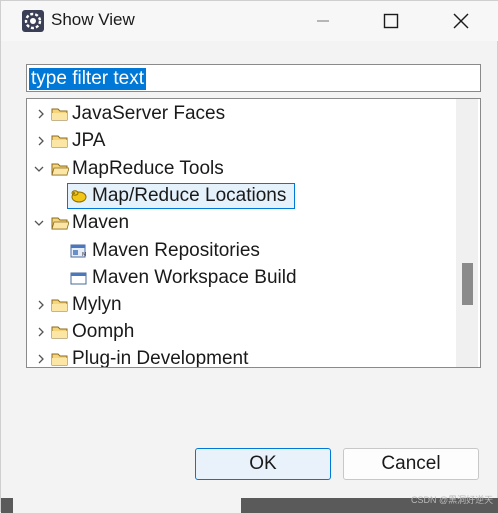 The image size is (498, 513). I want to click on minimize-icon, so click(323, 21).